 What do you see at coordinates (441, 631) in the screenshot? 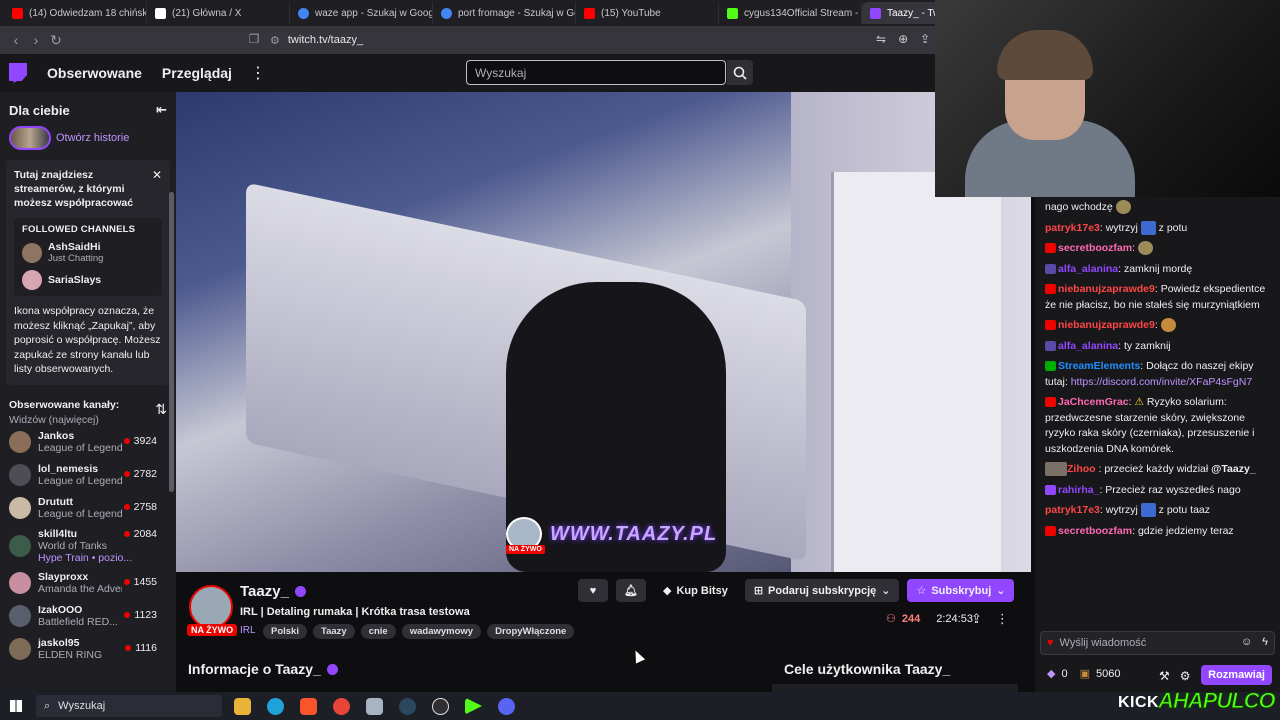
I see `tag: wadawymowy` at bounding box center [441, 631].